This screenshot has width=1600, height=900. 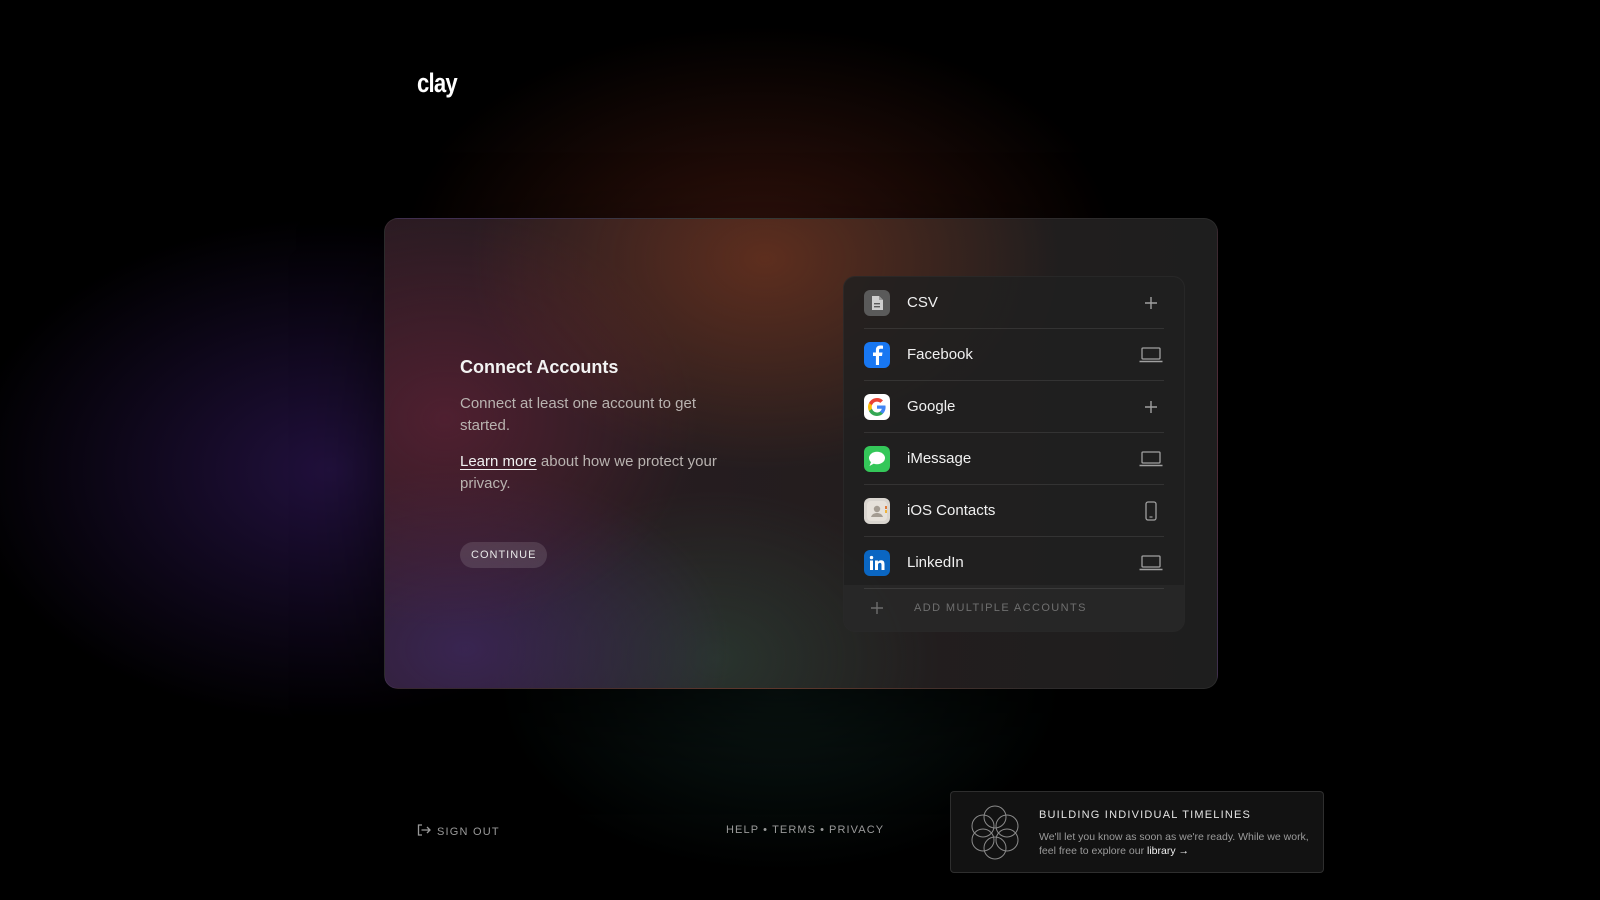 I want to click on learn-more-link: Learn more, so click(x=498, y=461).